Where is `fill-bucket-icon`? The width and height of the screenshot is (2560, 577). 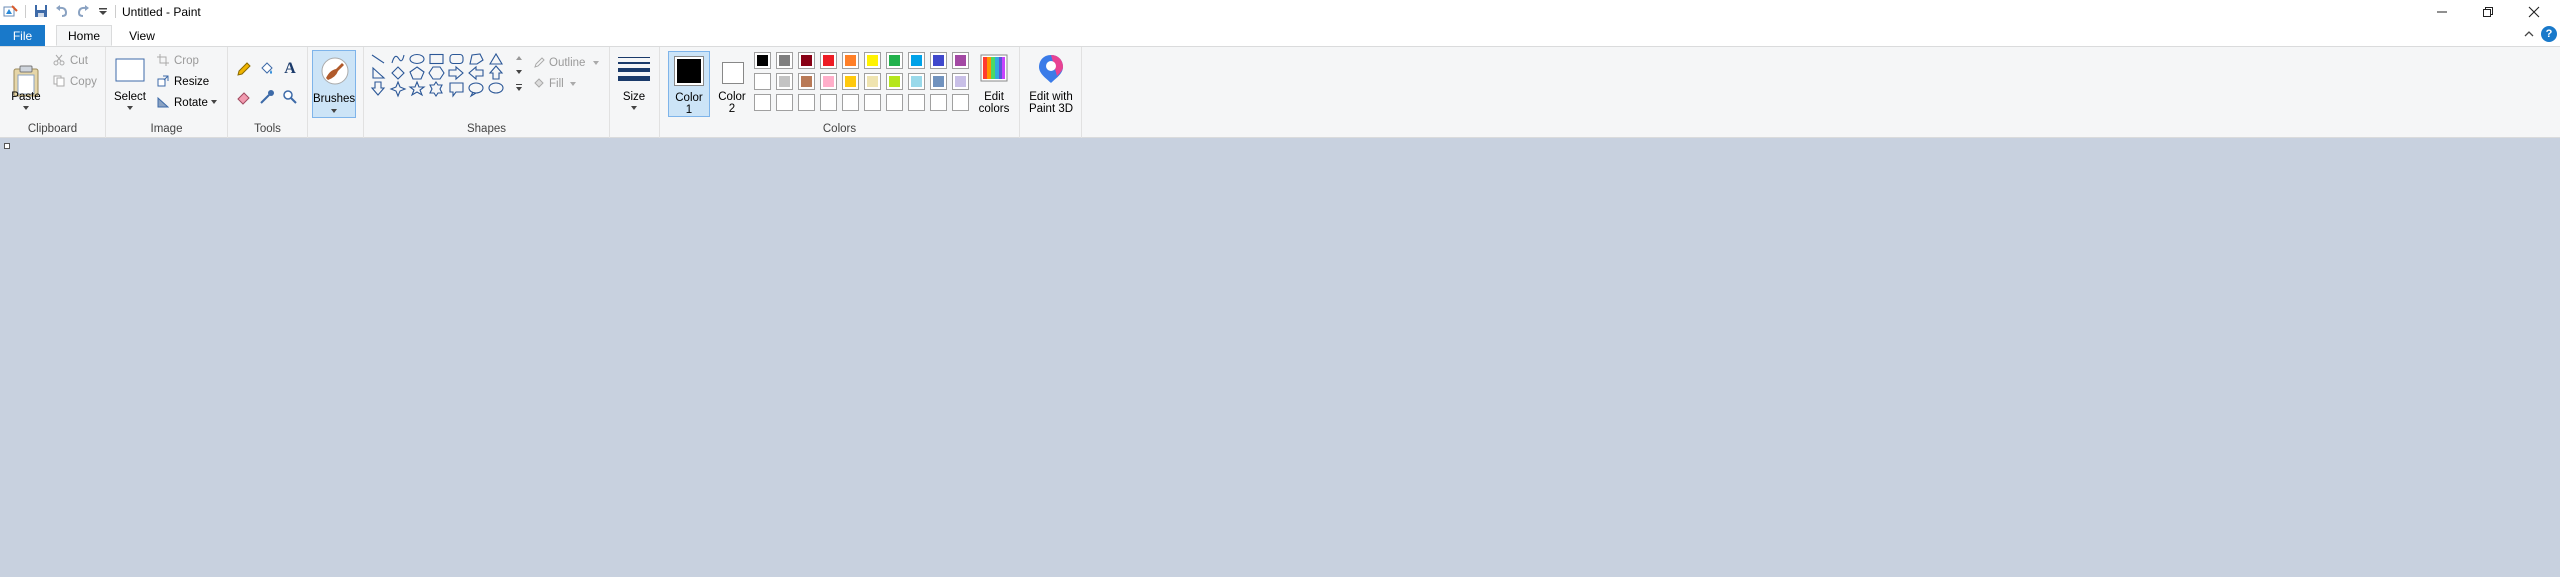 fill-bucket-icon is located at coordinates (267, 69).